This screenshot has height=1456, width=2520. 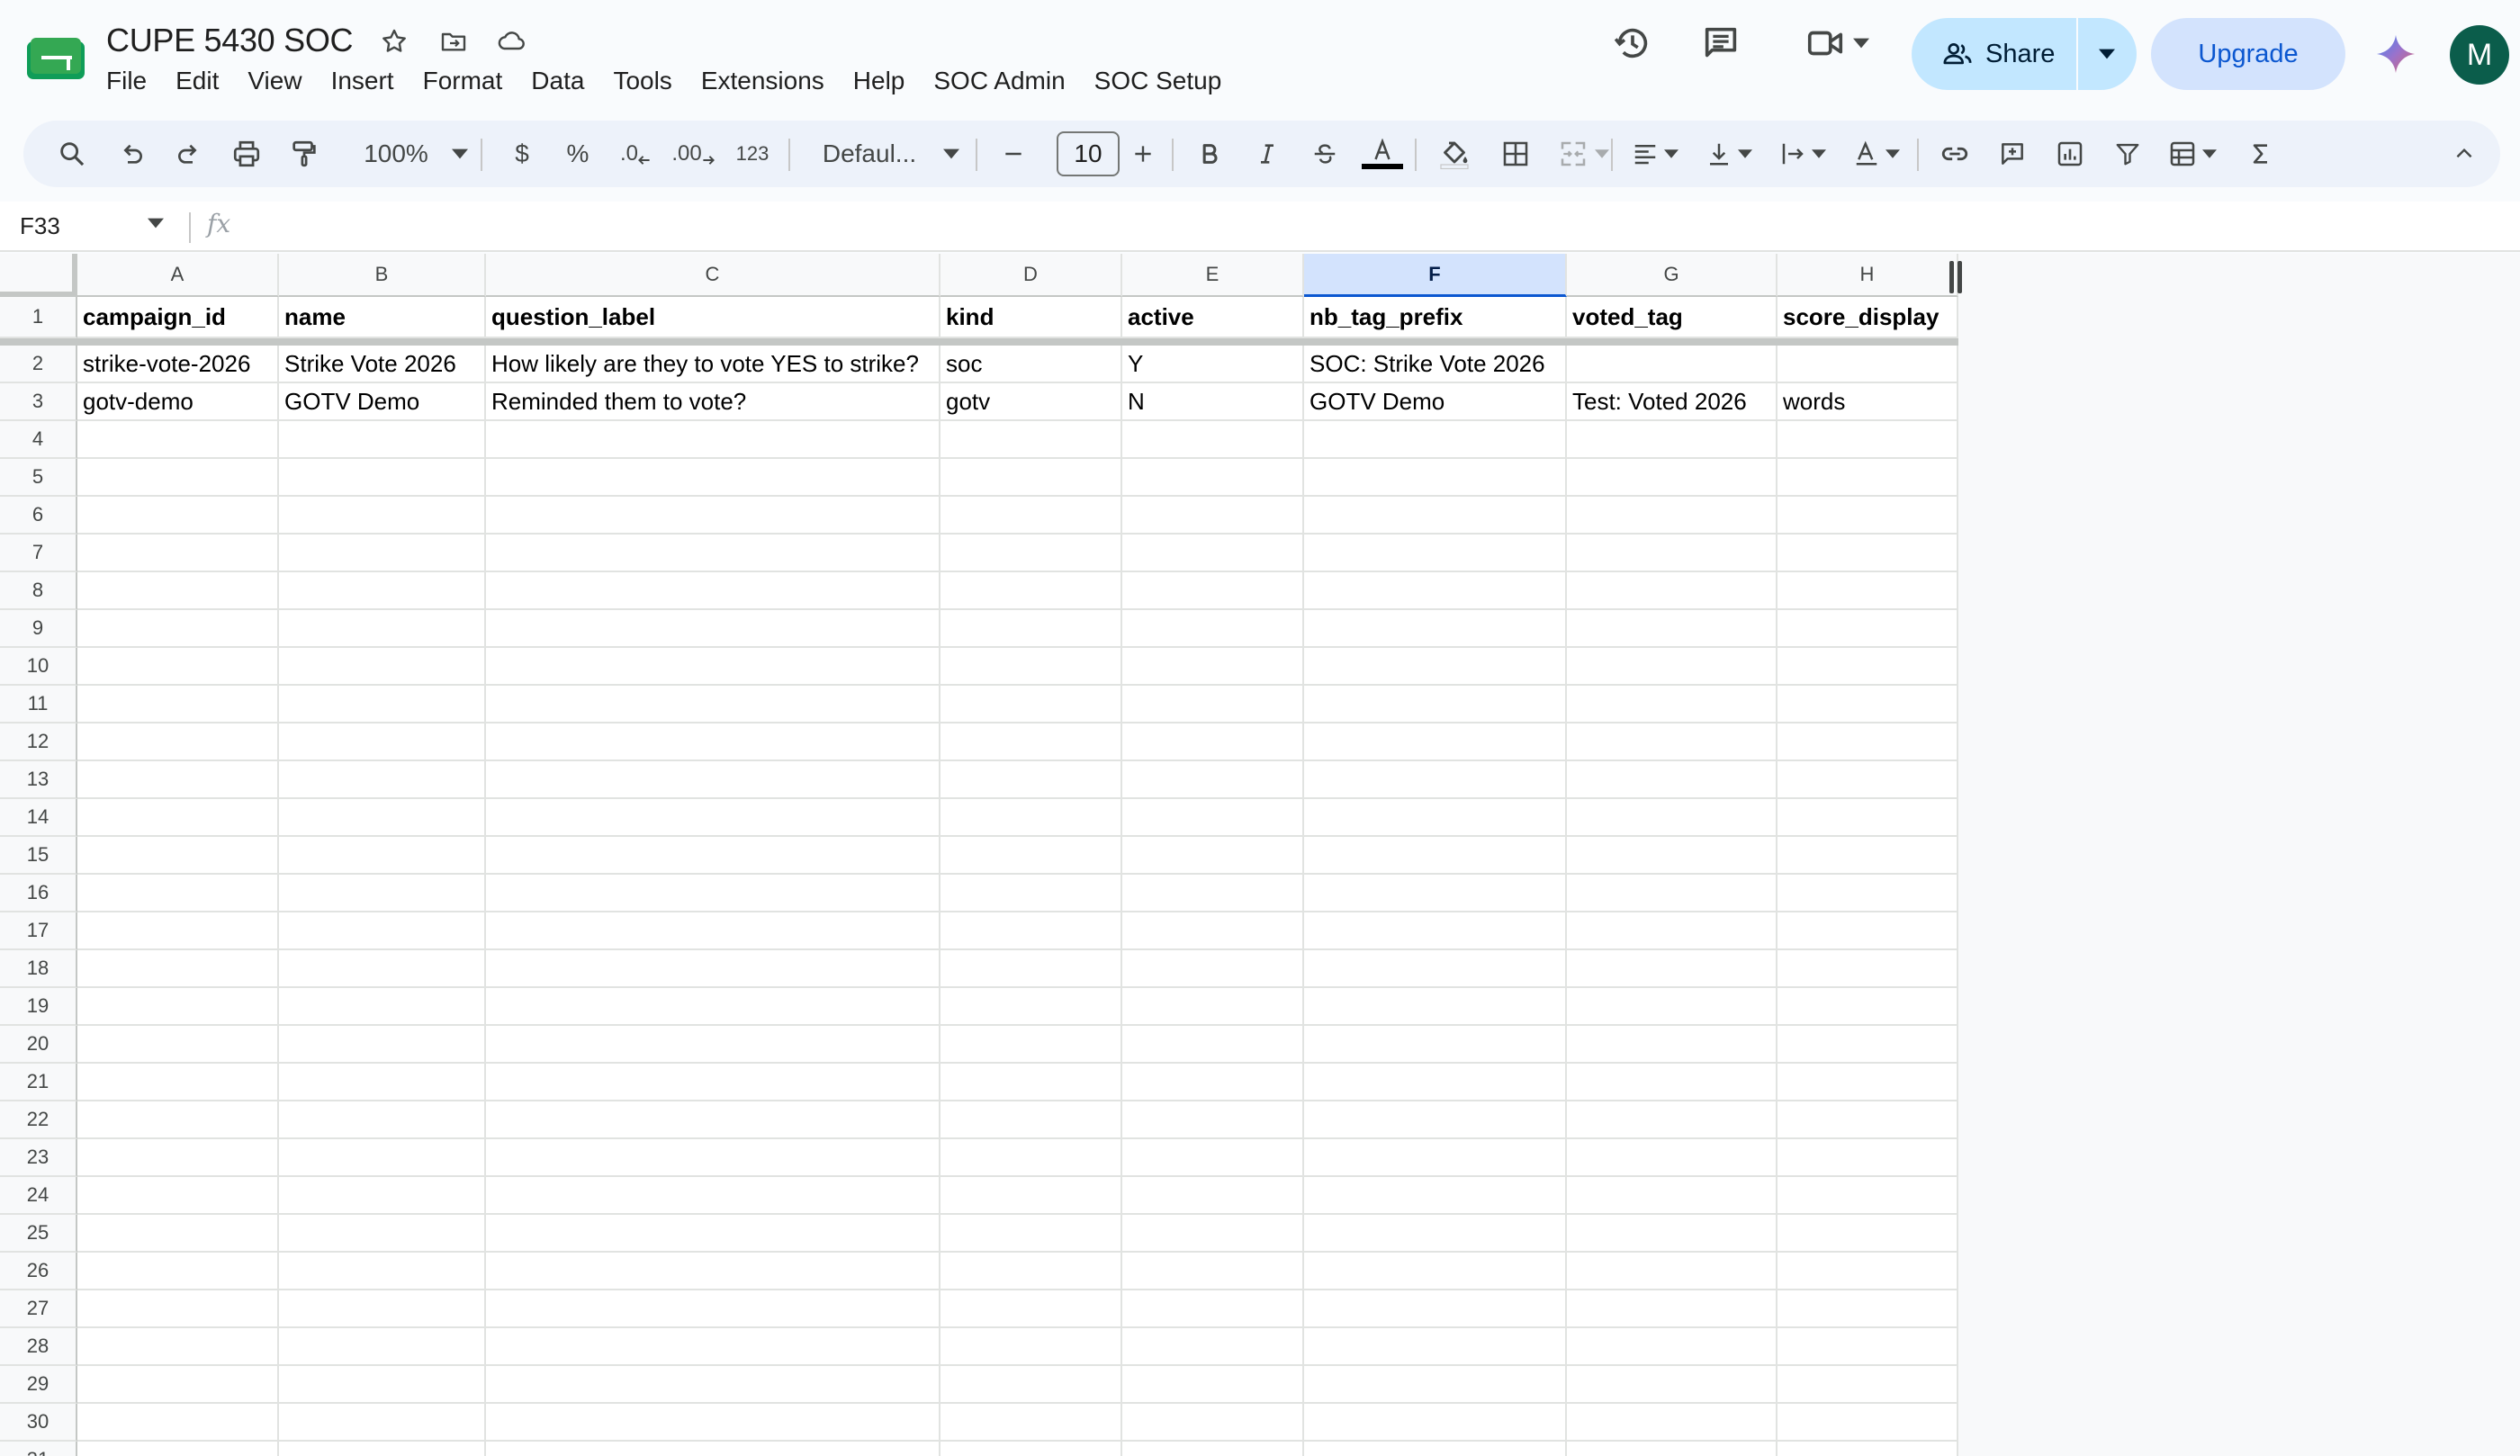 What do you see at coordinates (1435, 1120) in the screenshot?
I see `cell-f22` at bounding box center [1435, 1120].